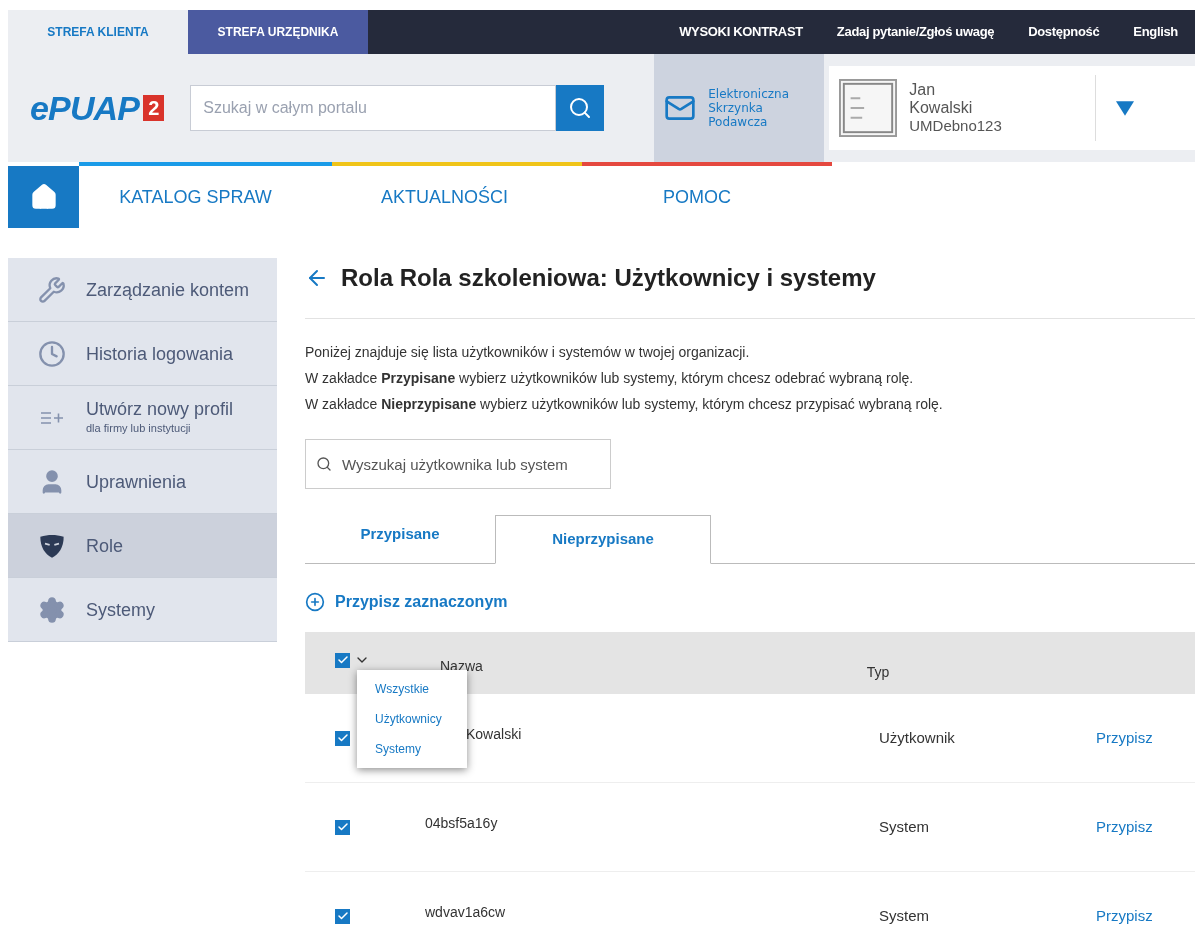 This screenshot has height=945, width=1195. Describe the element at coordinates (941, 108) in the screenshot. I see `user-surname: Kowalski` at that location.